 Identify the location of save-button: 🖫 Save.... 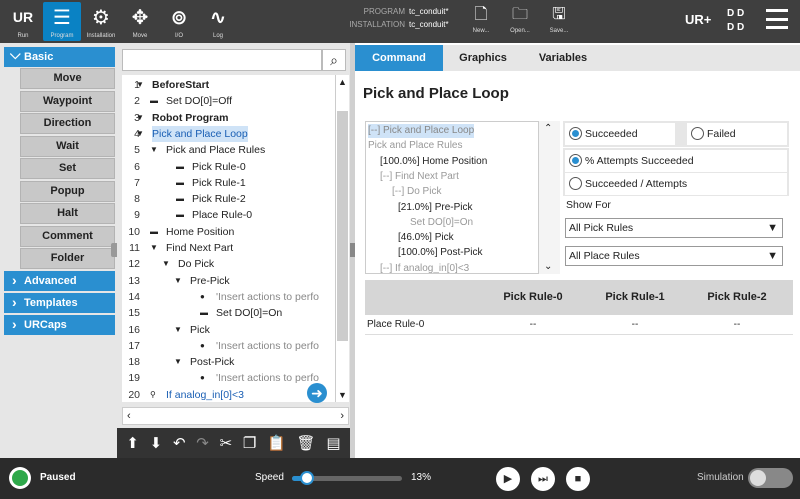
(559, 22).